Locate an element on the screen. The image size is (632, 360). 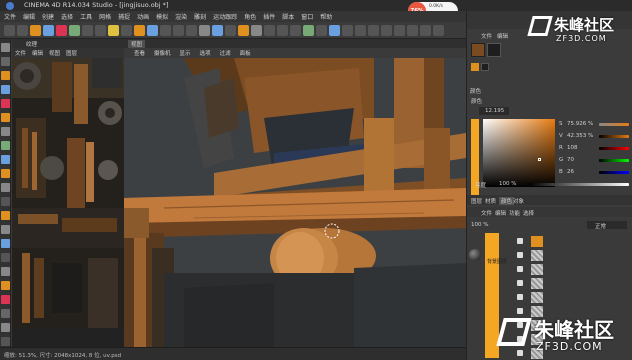
layer-icon is located at coordinates (334, 30).